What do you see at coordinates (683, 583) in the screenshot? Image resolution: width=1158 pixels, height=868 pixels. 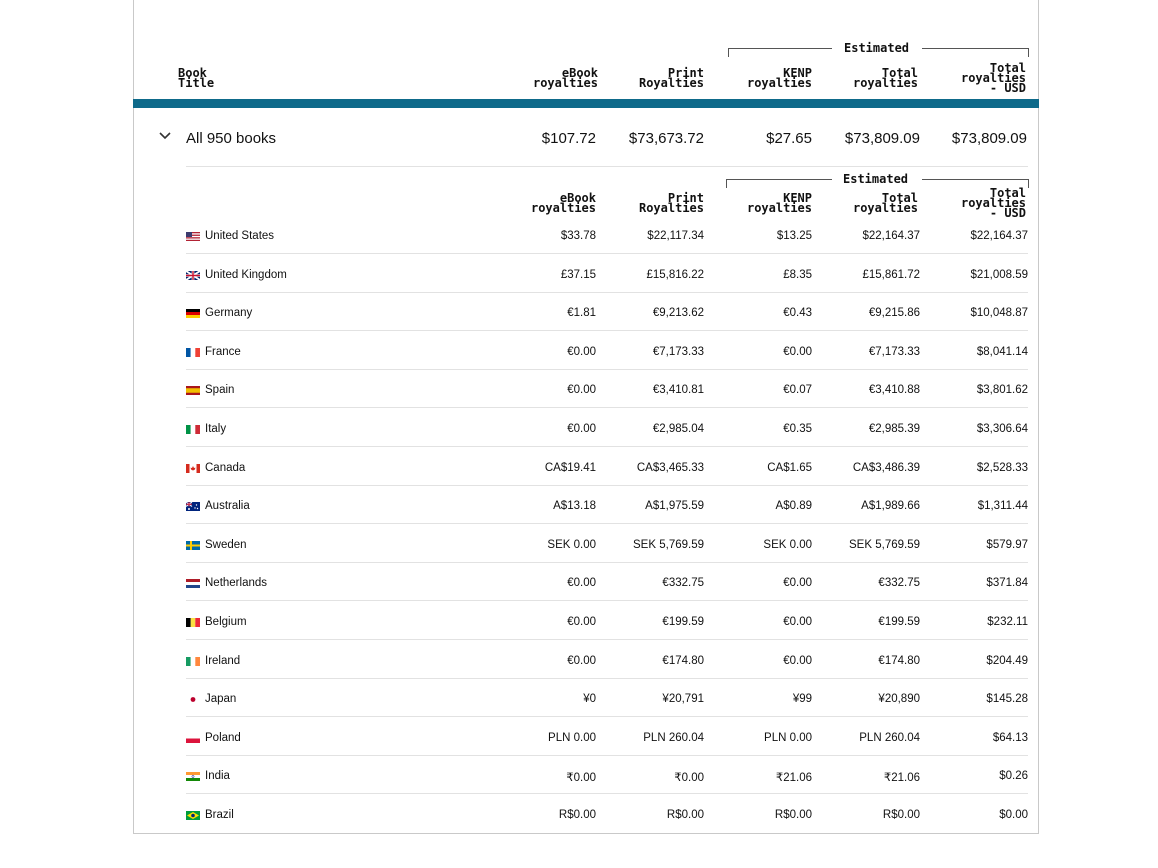 I see `cell-print: €332.75` at bounding box center [683, 583].